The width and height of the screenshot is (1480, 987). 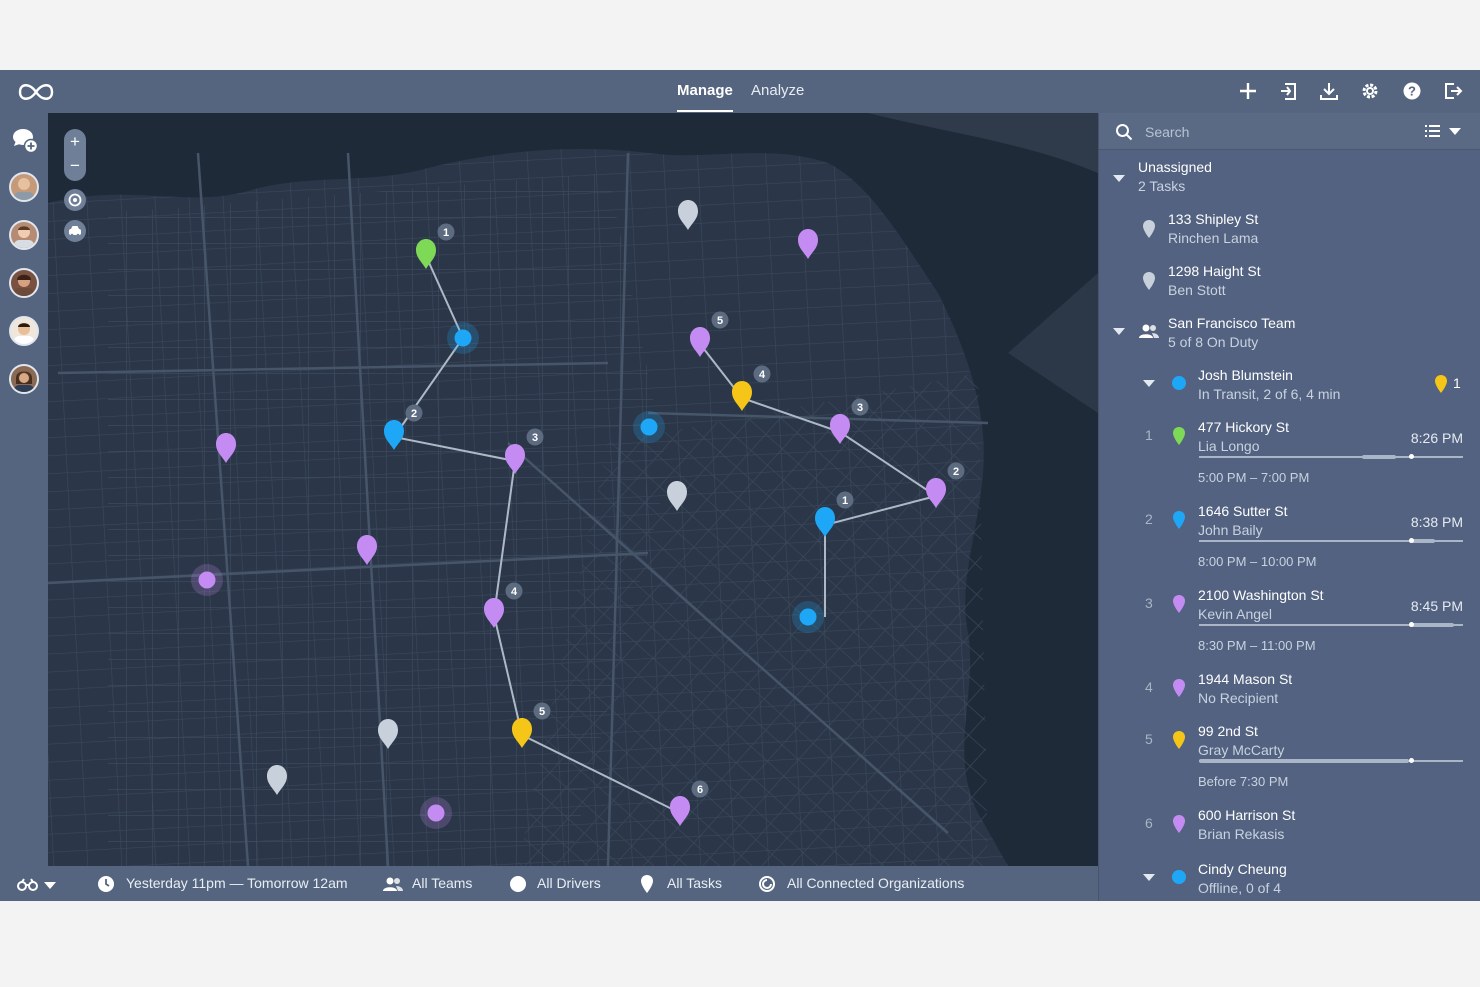 I want to click on drivers-button, so click(x=75, y=231).